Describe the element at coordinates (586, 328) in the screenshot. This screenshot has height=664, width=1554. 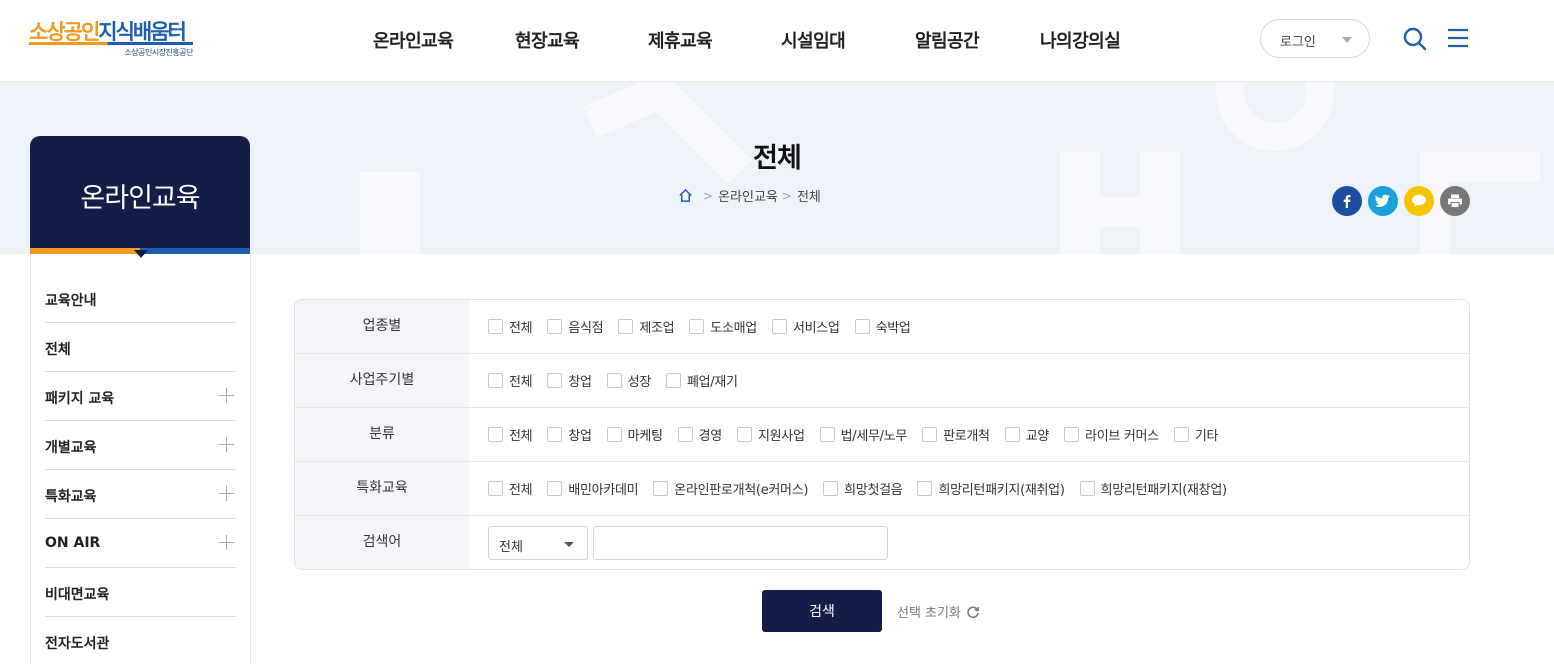
I see `checkbox-label: 음식점` at that location.